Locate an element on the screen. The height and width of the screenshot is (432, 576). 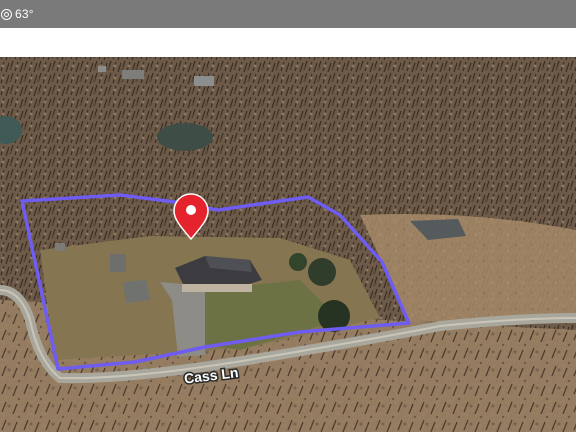
status-temperature: 63° is located at coordinates (24, 14).